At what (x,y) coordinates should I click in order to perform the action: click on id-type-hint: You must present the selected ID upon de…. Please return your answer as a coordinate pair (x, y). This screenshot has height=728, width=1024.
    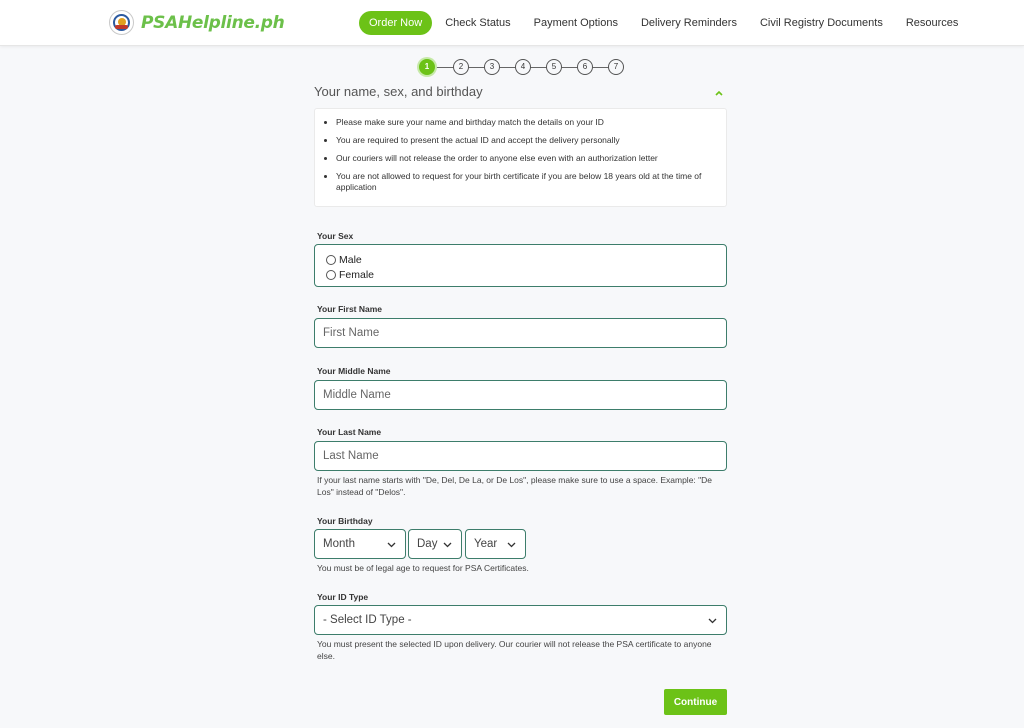
    Looking at the image, I should click on (514, 650).